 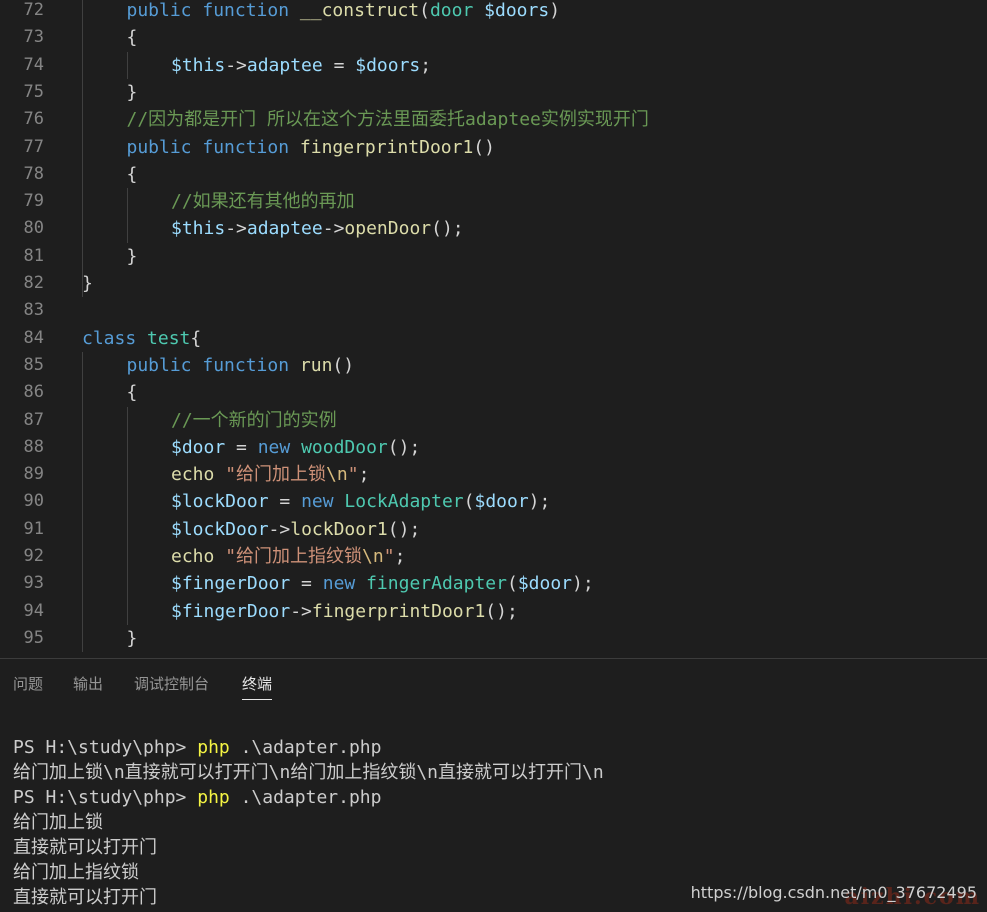 I want to click on code-token: run, so click(x=316, y=365).